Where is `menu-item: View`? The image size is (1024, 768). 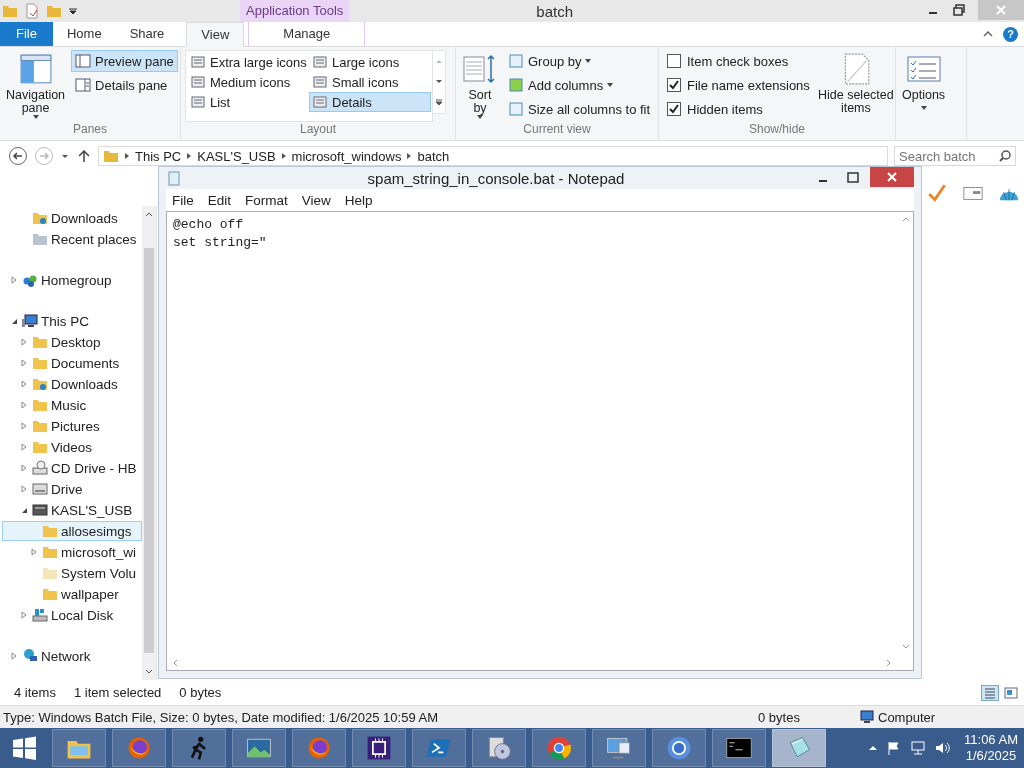 menu-item: View is located at coordinates (316, 200).